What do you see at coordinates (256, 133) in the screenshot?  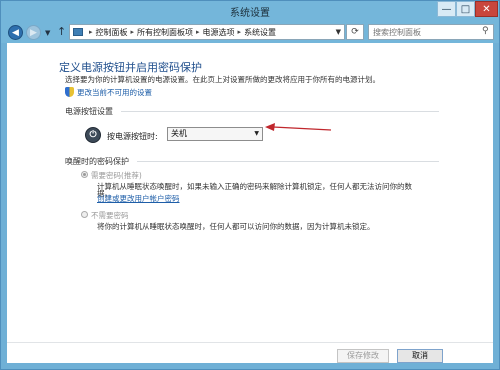 I see `chevron-down-icon: ▼` at bounding box center [256, 133].